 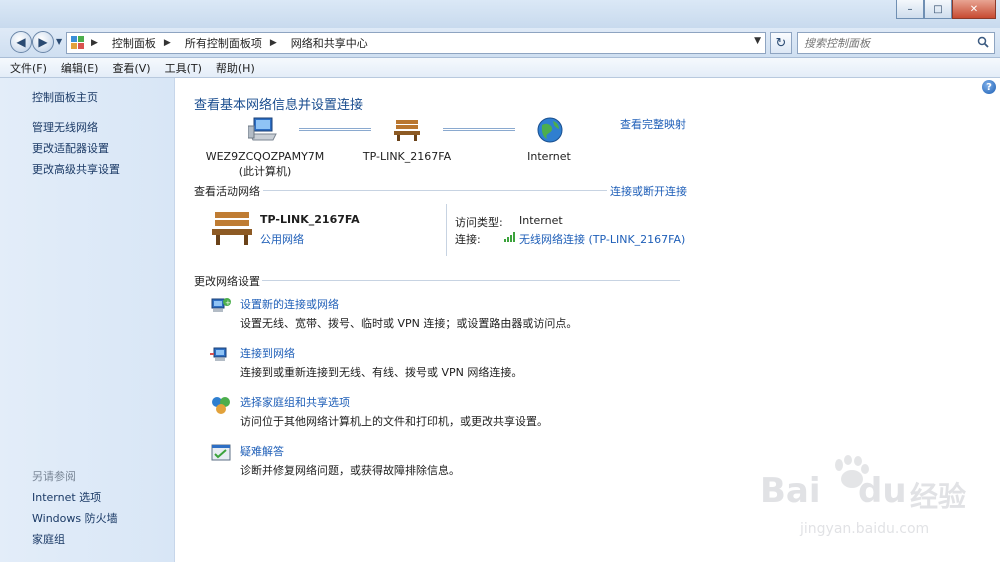 What do you see at coordinates (884, 43) in the screenshot?
I see `search-input` at bounding box center [884, 43].